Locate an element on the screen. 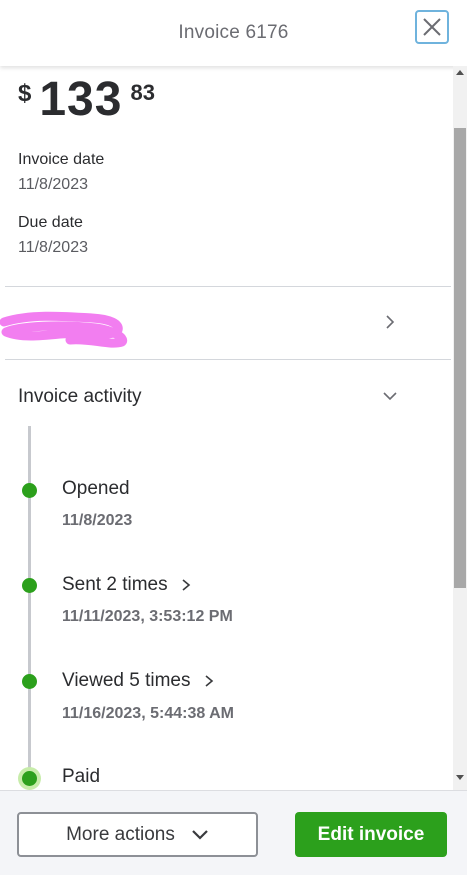  event-opened-title: Opened is located at coordinates (96, 489).